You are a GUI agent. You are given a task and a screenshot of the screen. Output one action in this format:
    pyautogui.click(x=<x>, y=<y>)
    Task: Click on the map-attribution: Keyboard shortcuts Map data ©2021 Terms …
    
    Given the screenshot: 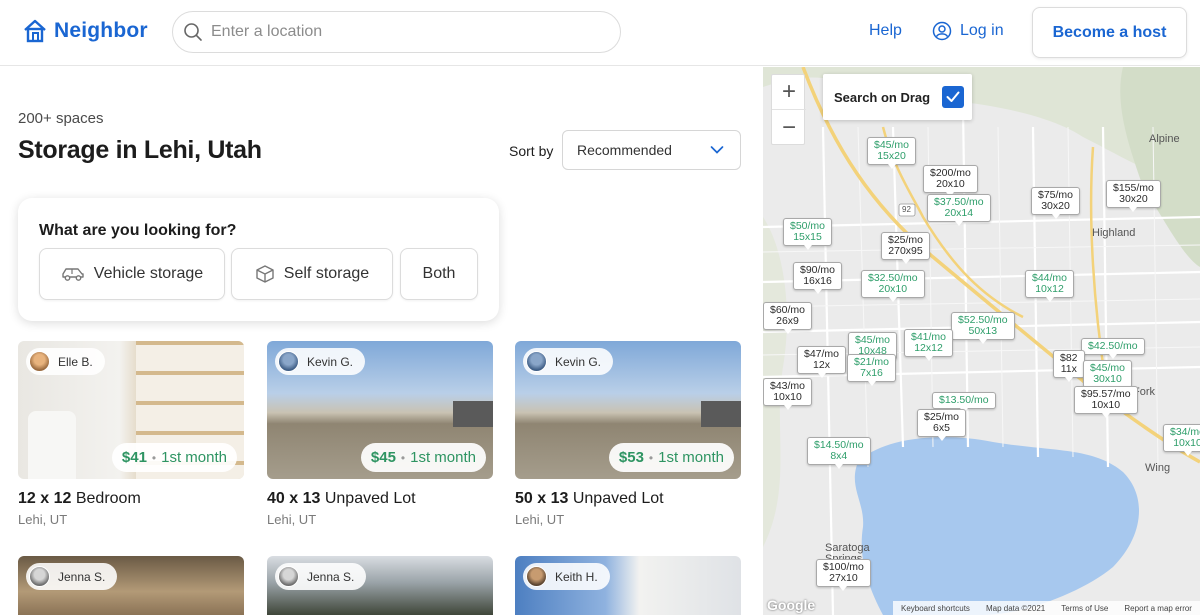 What is the action you would take?
    pyautogui.click(x=1046, y=608)
    